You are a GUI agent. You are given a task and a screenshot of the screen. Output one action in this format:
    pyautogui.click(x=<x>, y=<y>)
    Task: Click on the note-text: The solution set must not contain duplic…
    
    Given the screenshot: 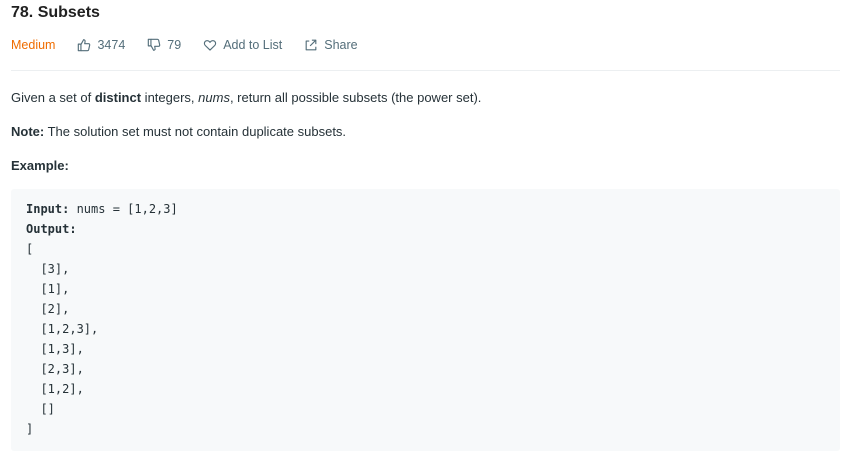 What is the action you would take?
    pyautogui.click(x=195, y=131)
    